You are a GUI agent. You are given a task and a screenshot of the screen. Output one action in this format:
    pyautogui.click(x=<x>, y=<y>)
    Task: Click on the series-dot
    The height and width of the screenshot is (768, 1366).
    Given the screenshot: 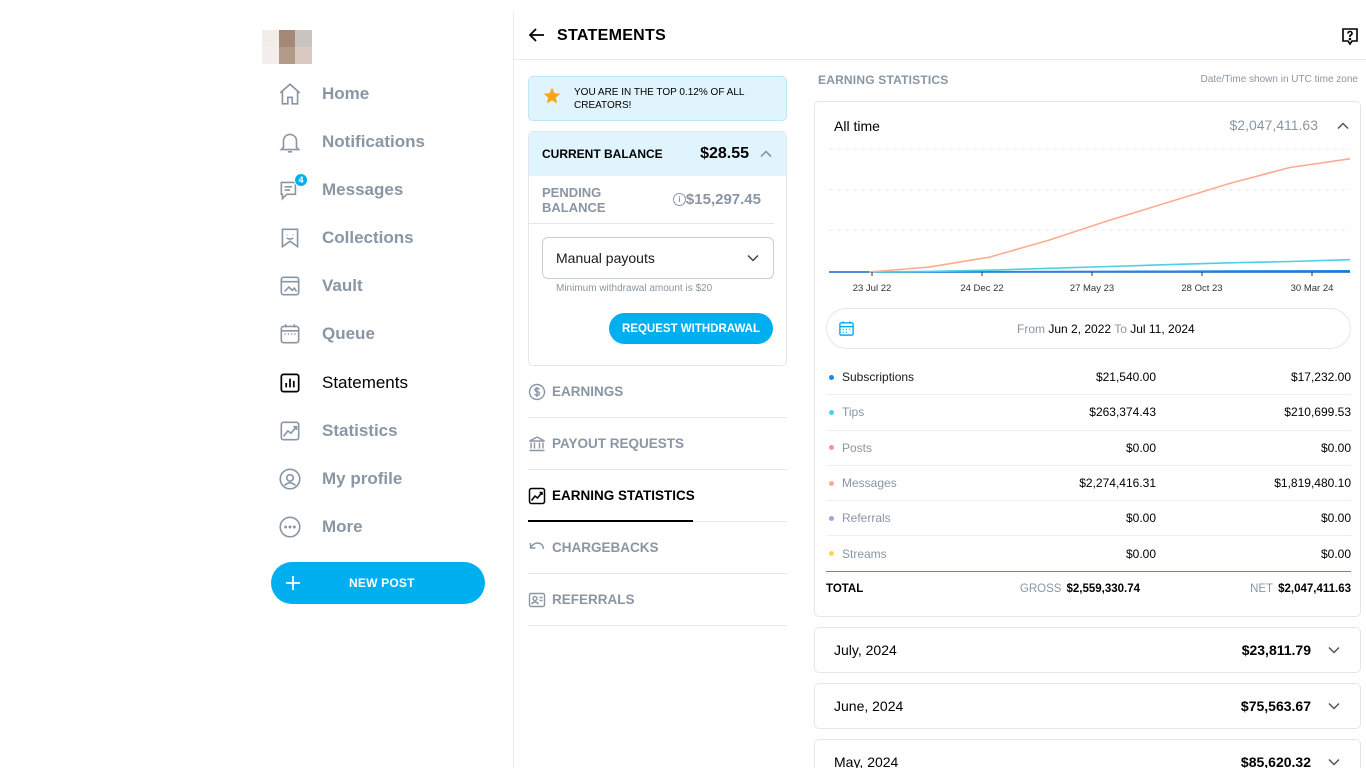 What is the action you would take?
    pyautogui.click(x=831, y=412)
    